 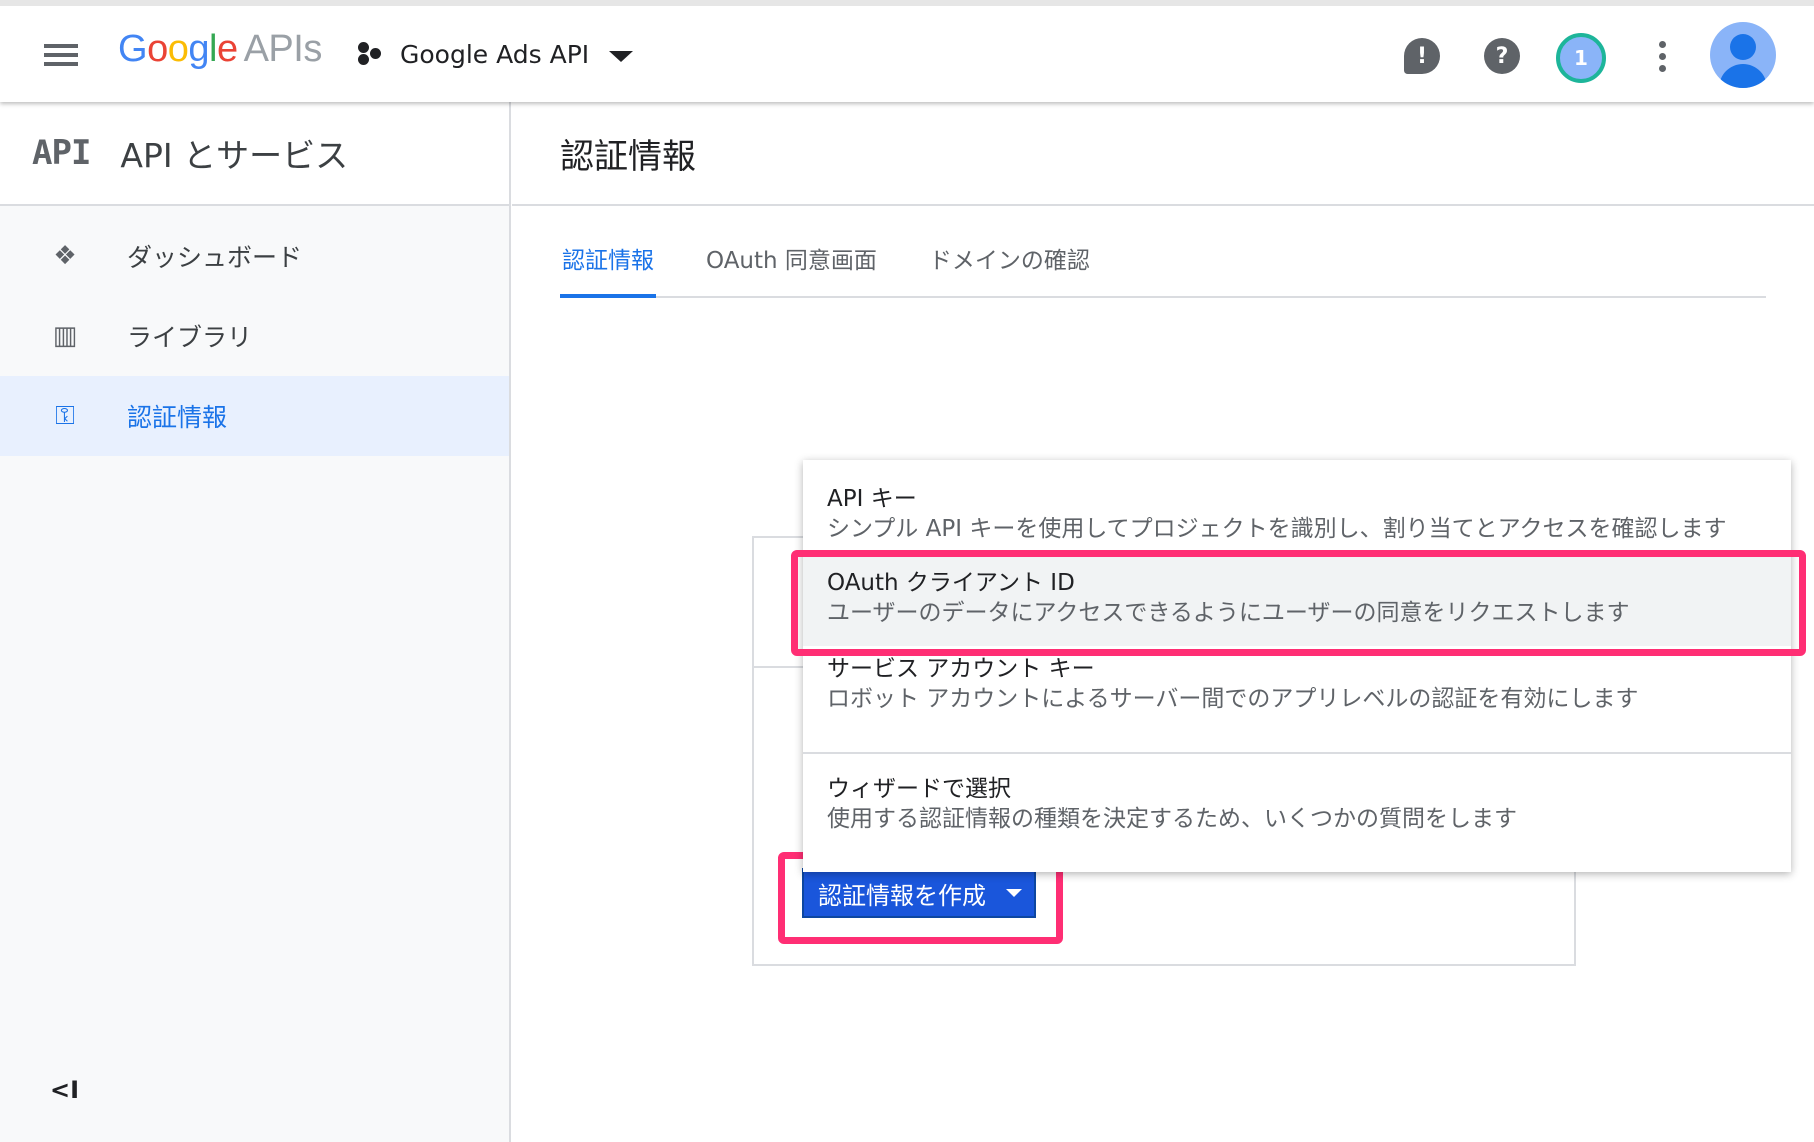 I want to click on menu-item-title: サービス アカウント キー, so click(x=961, y=669).